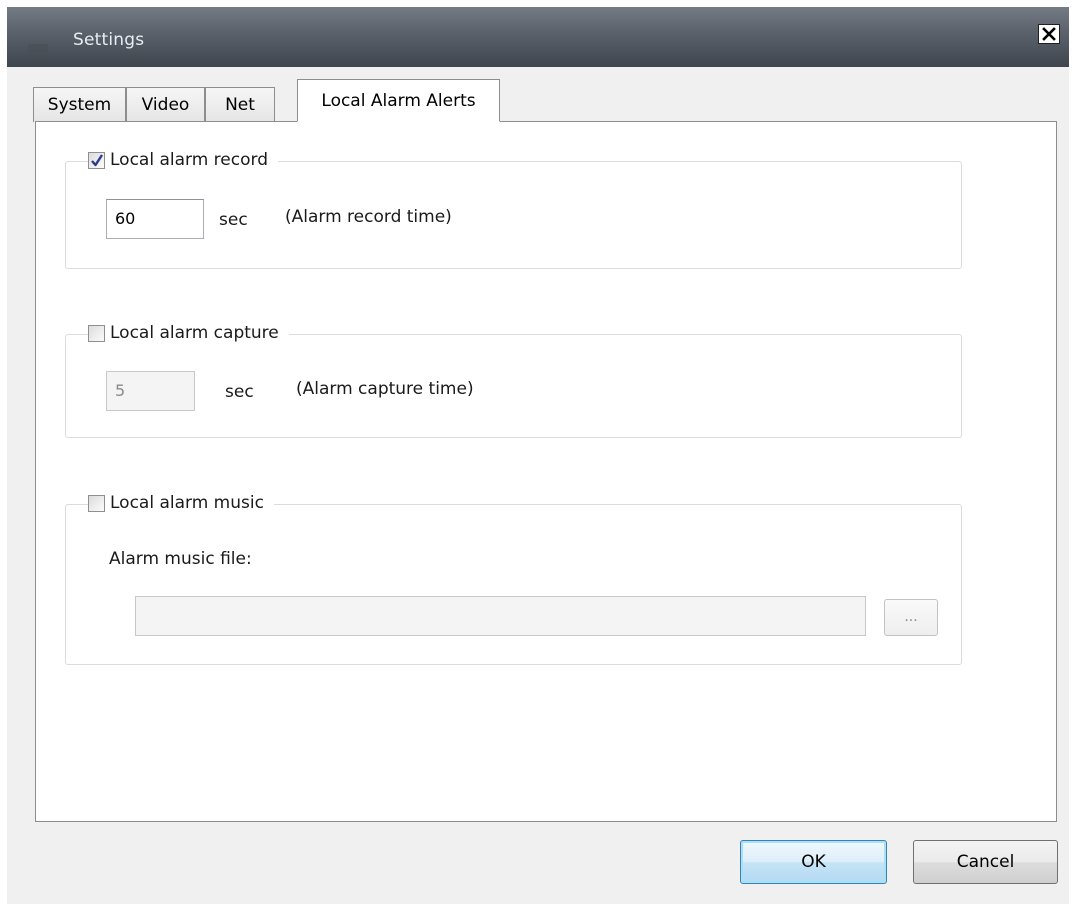 The image size is (1075, 908). I want to click on ok-button: OK, so click(813, 862).